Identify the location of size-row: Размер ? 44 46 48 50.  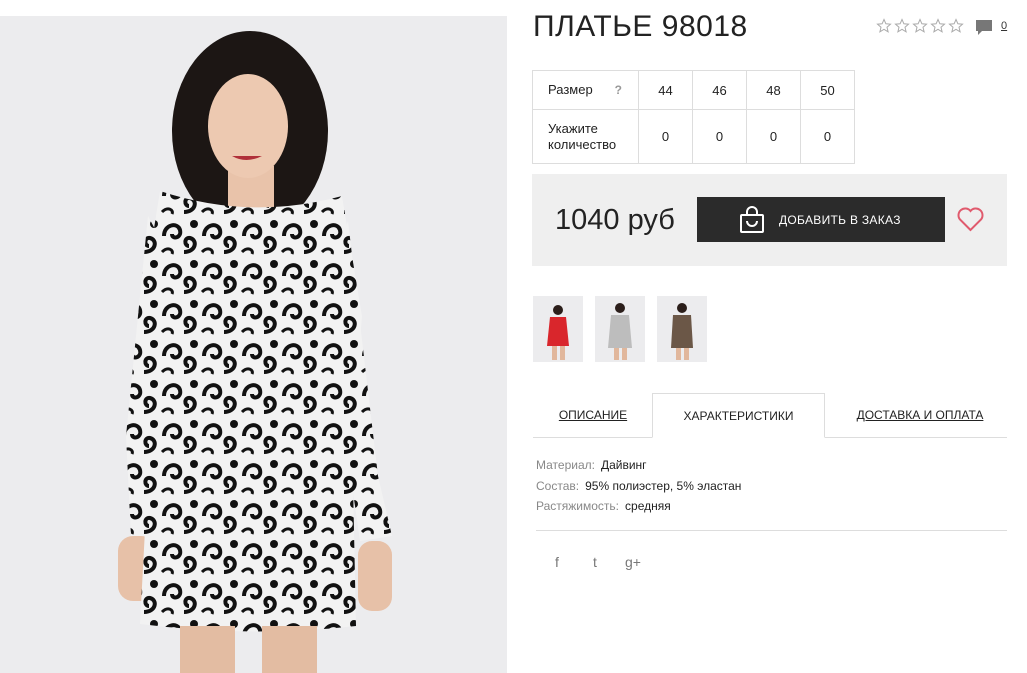
(693, 90).